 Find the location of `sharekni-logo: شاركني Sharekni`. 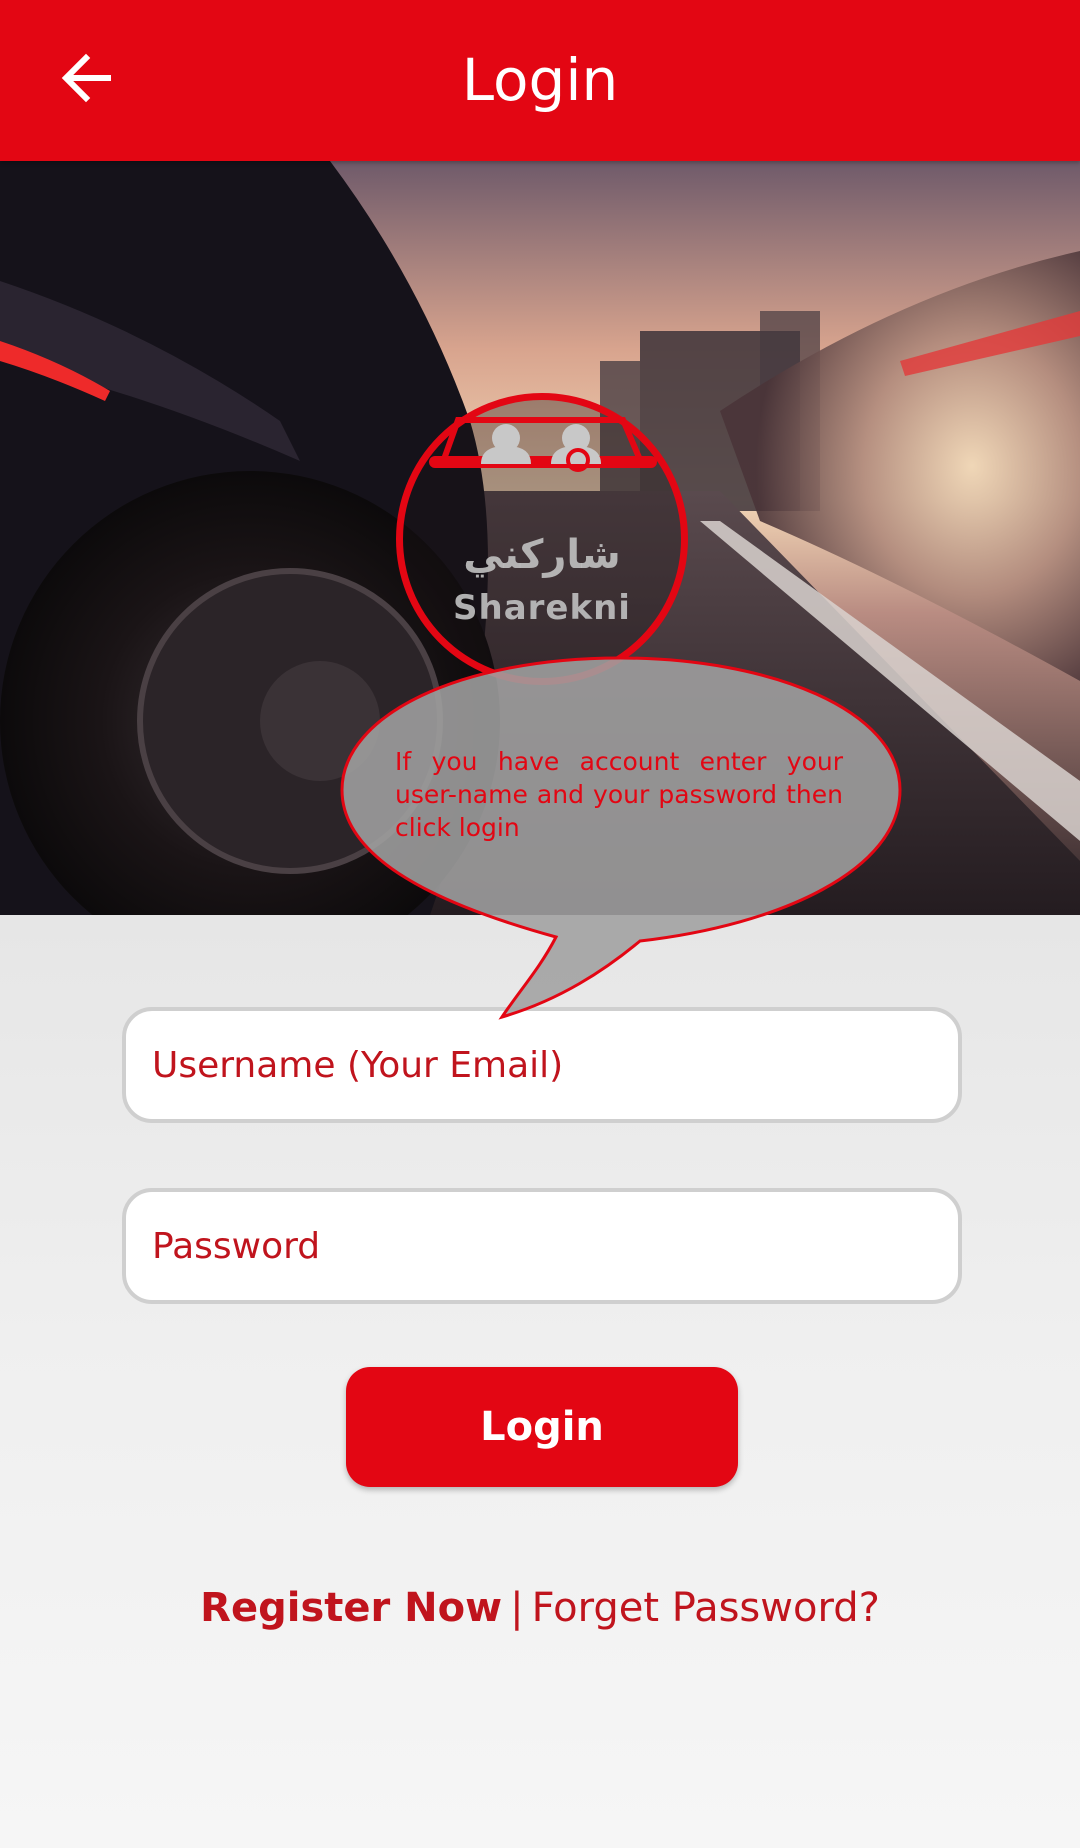

sharekni-logo: شاركني Sharekni is located at coordinates (542, 539).